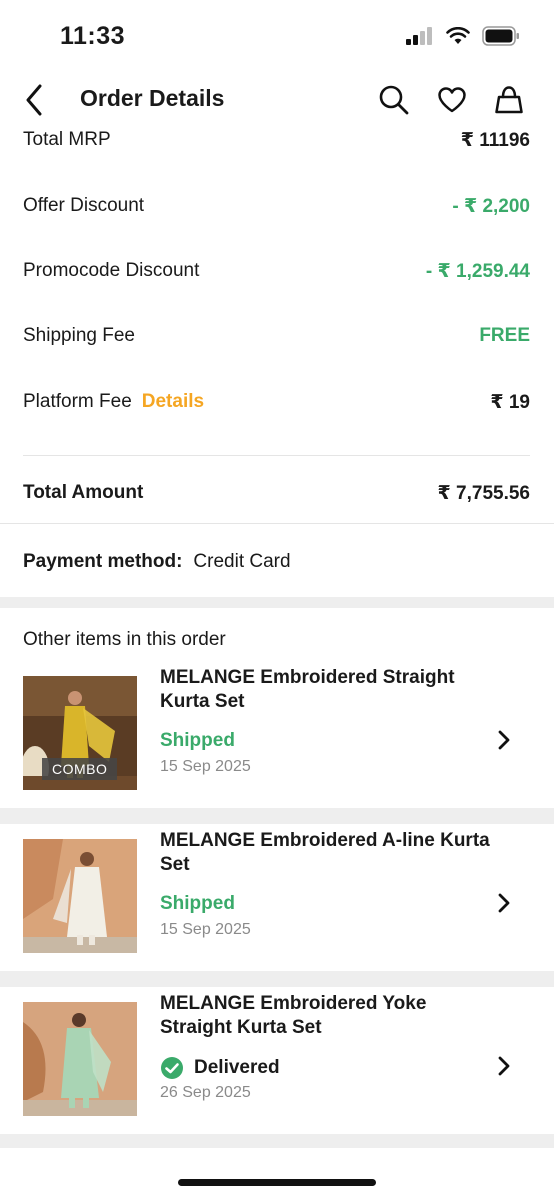 This screenshot has width=554, height=1199. What do you see at coordinates (483, 493) in the screenshot?
I see `total-amount-value: ₹ 7,755.56` at bounding box center [483, 493].